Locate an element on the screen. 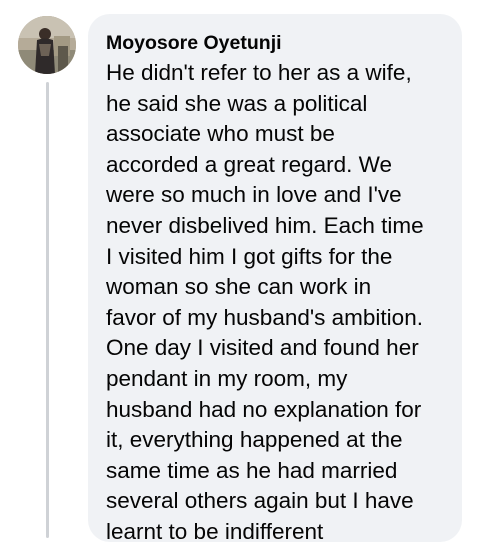 The height and width of the screenshot is (550, 477). comment-text-line: were so much in love and I've is located at coordinates (254, 195).